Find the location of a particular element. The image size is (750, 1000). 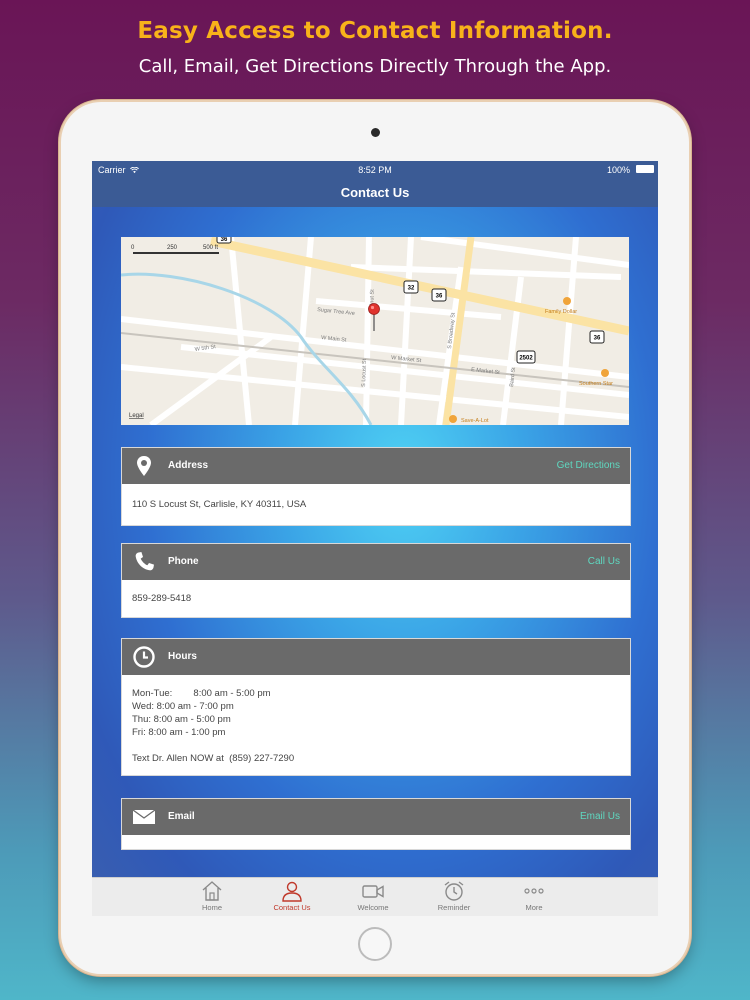

promo-headline: Easy Access to Contact Information. is located at coordinates (375, 31).